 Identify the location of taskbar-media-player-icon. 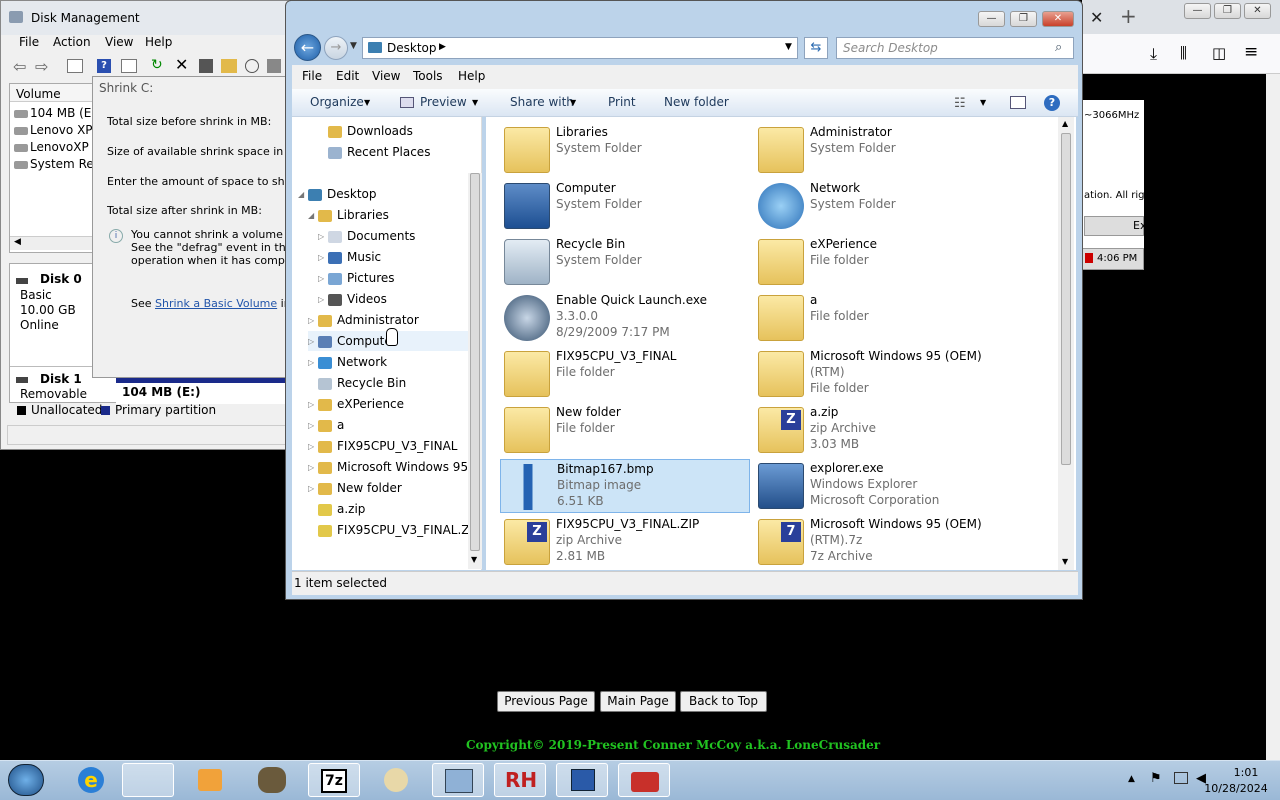
(210, 780).